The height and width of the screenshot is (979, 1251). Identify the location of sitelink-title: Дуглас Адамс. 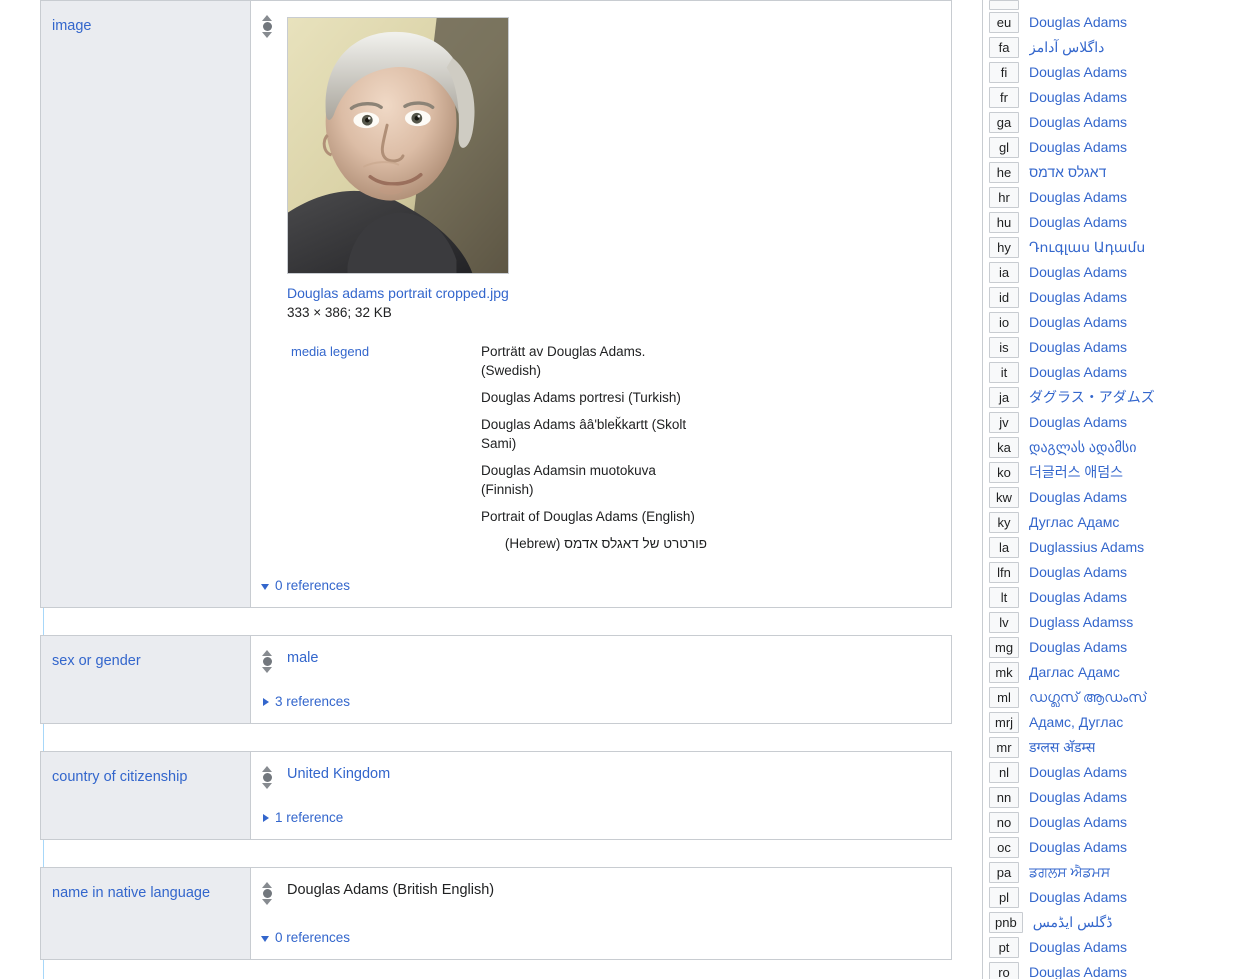
(1074, 522).